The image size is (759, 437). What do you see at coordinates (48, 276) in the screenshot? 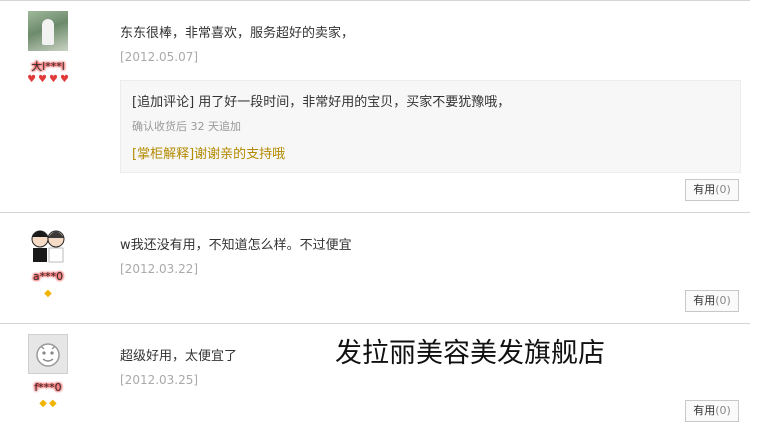
I see `buyer-nickname: a***0` at bounding box center [48, 276].